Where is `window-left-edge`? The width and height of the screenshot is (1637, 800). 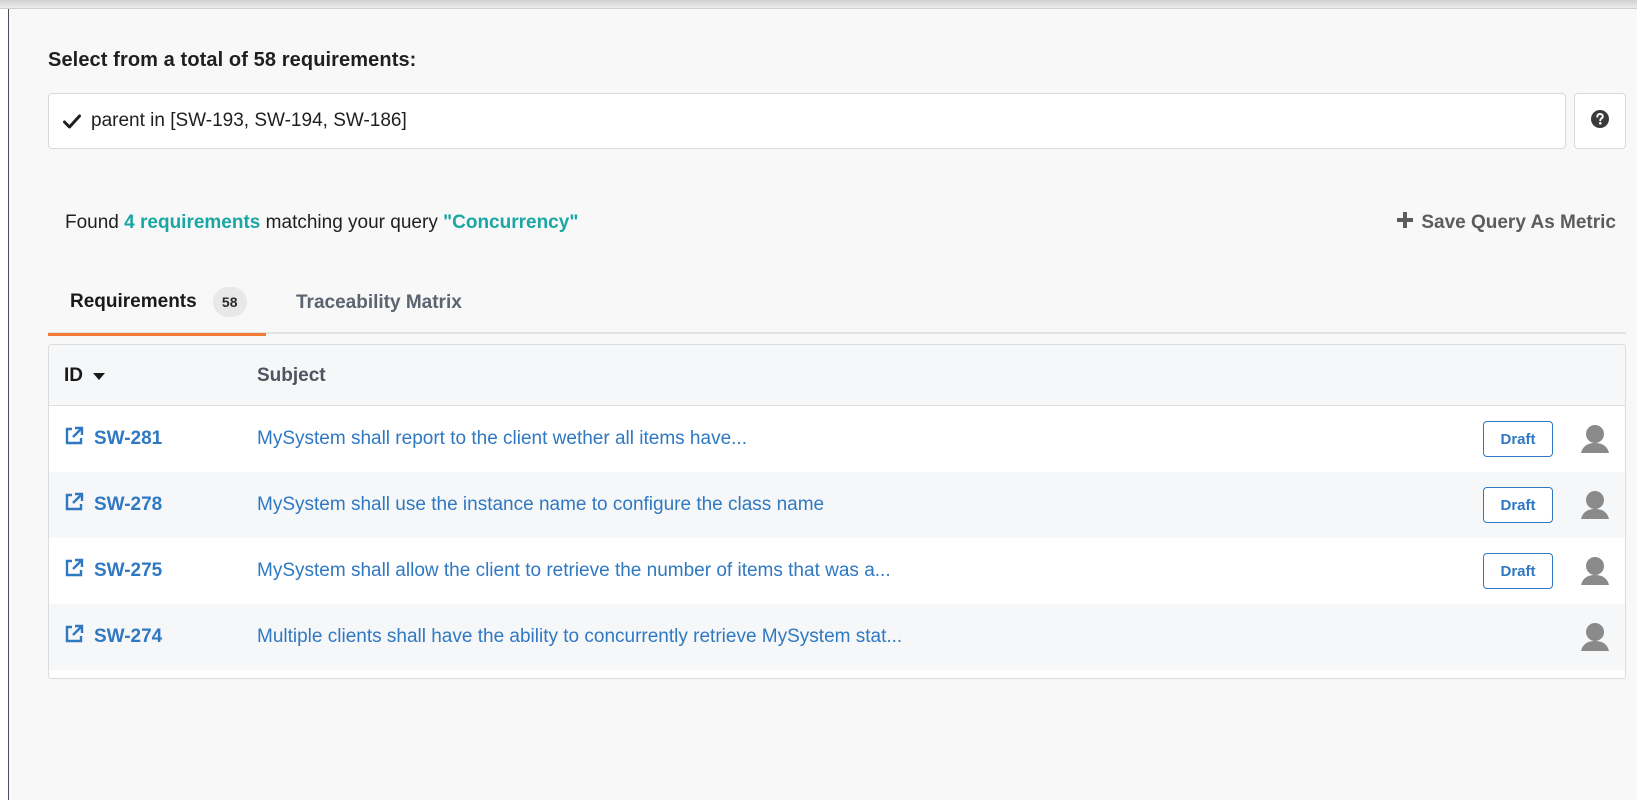 window-left-edge is located at coordinates (4, 404).